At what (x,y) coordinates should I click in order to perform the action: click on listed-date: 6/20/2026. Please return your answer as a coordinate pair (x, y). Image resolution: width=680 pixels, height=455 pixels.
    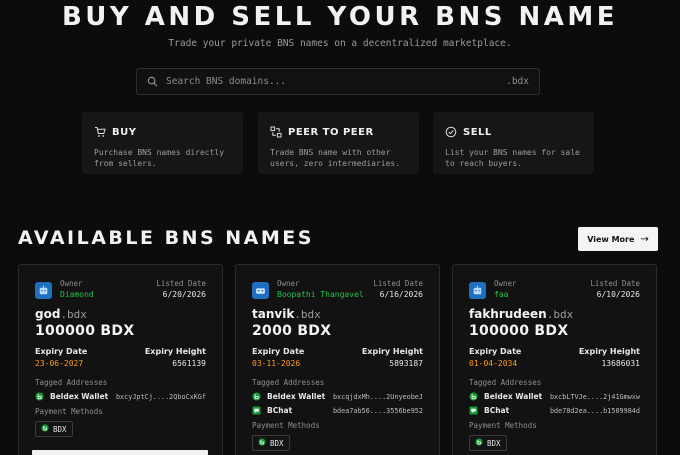
    Looking at the image, I should click on (184, 294).